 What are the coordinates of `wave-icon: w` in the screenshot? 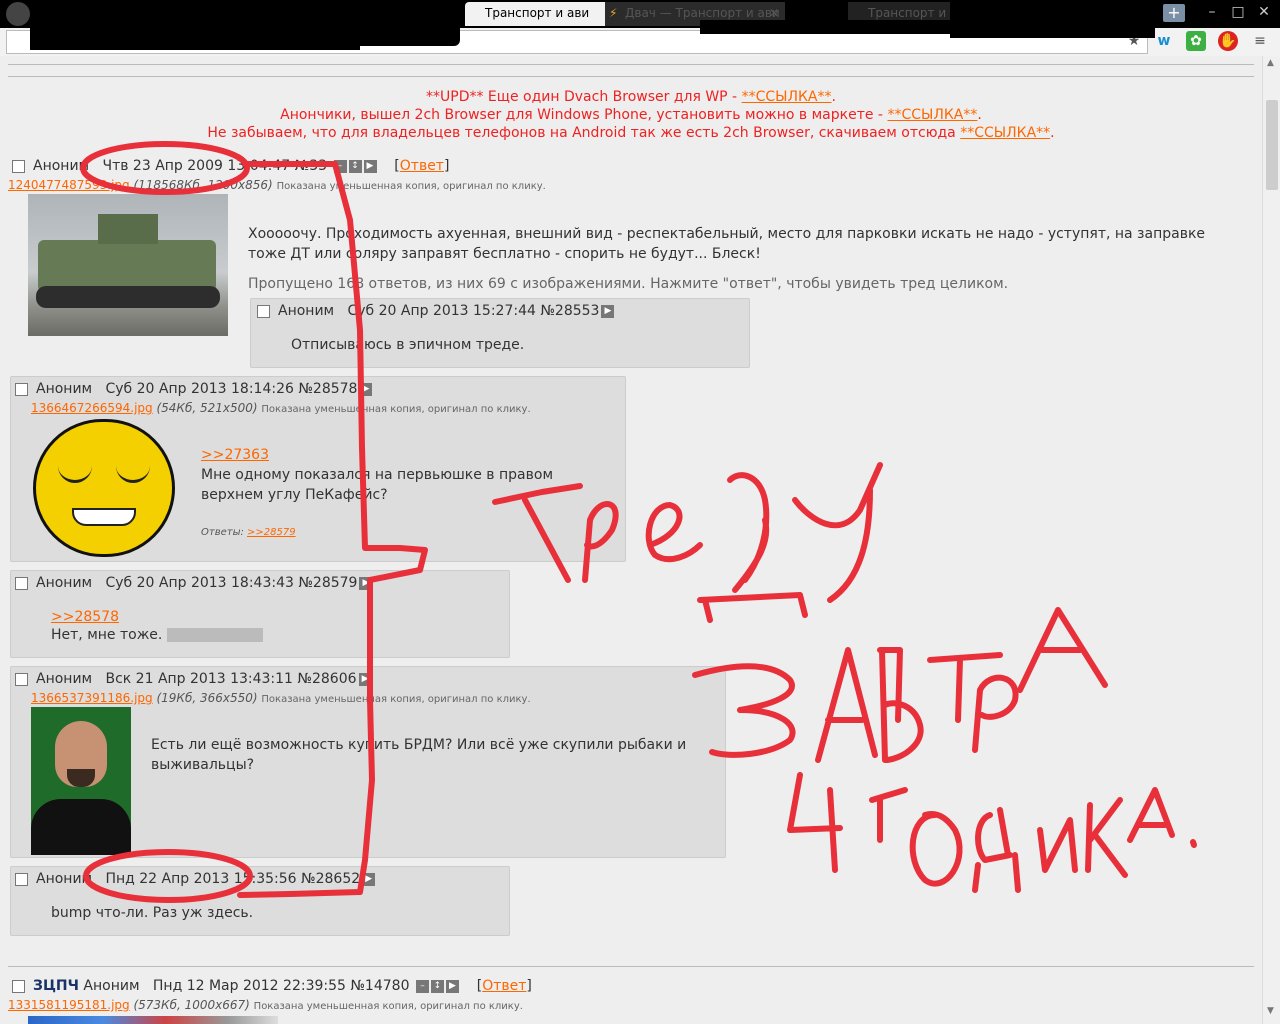 It's located at (1164, 41).